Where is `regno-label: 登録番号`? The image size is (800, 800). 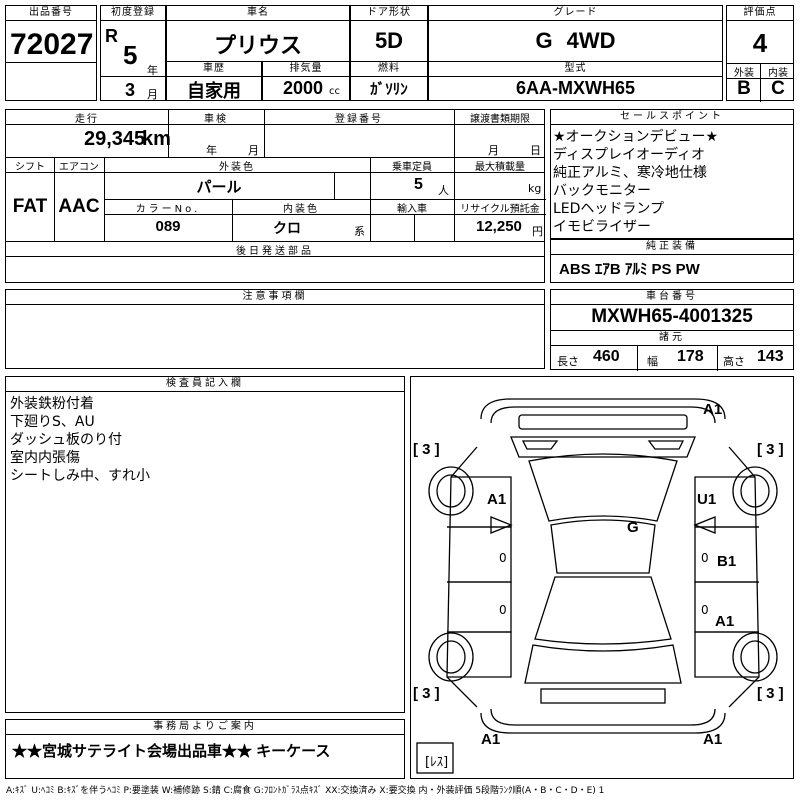
regno-label: 登録番号 is located at coordinates (359, 119).